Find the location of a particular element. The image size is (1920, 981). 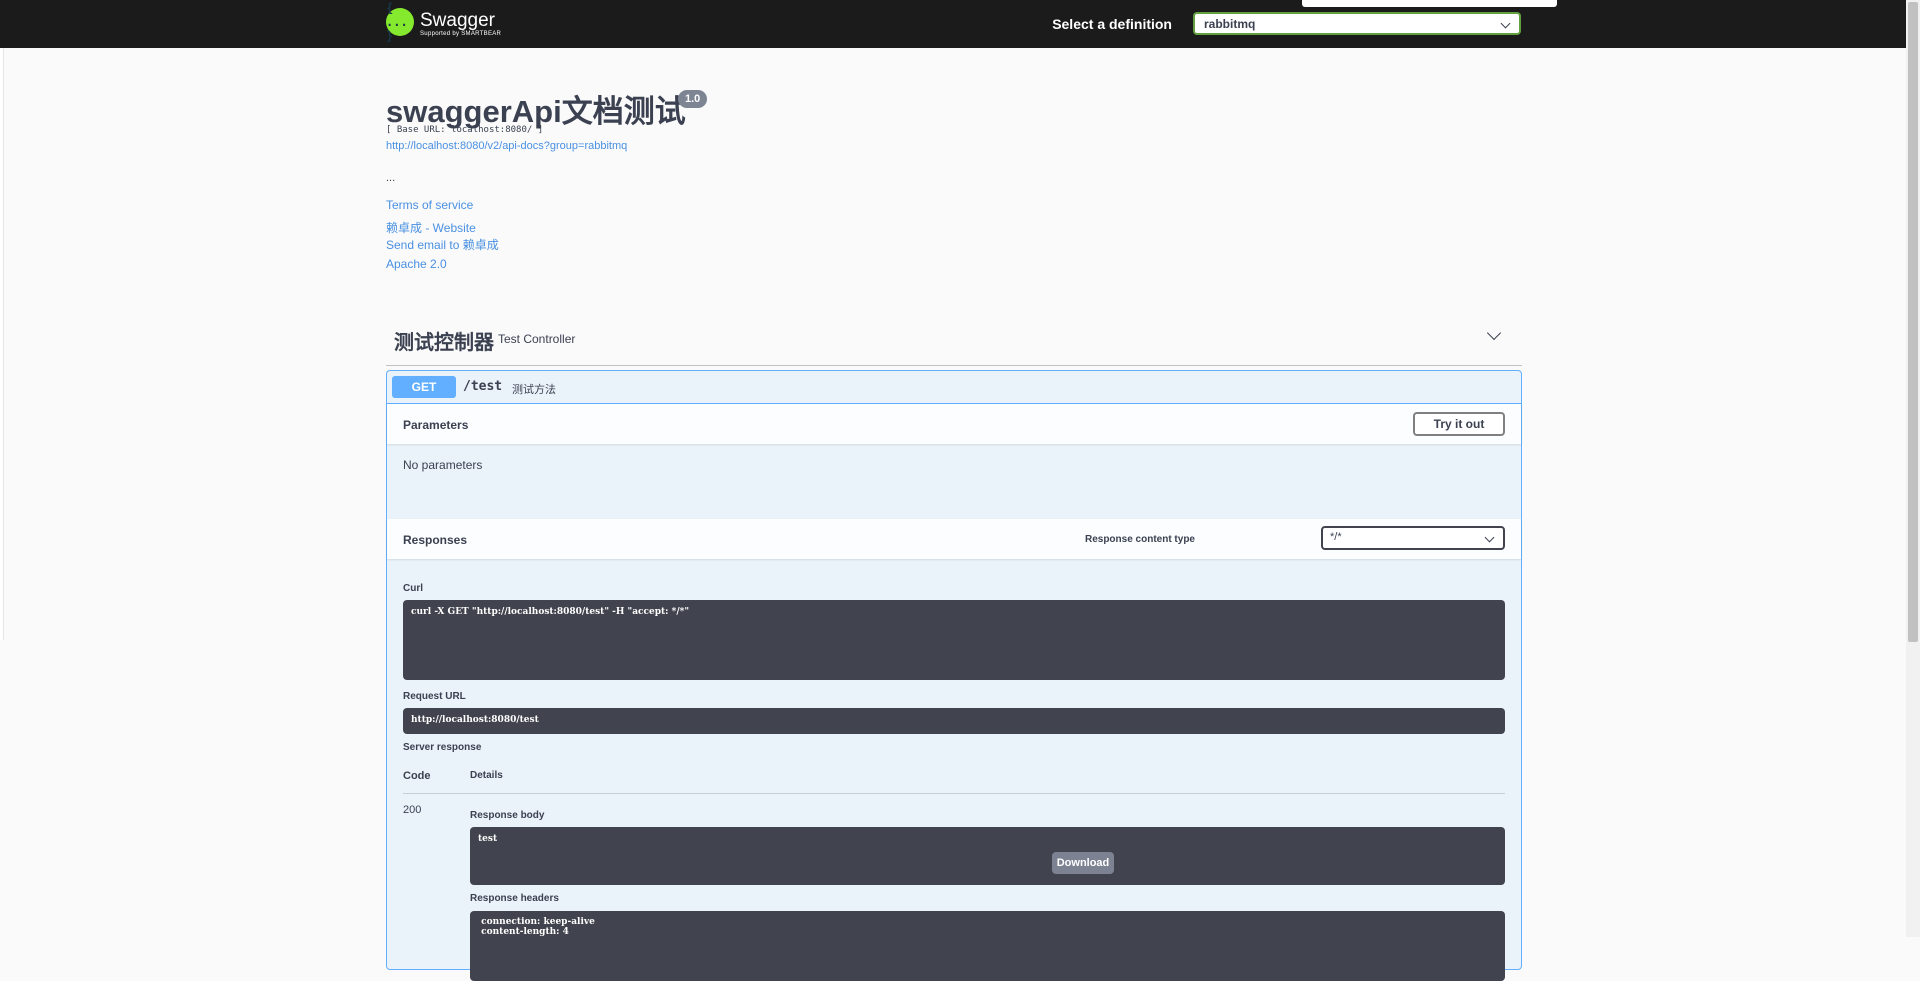

response-header-line: connection: keep-alive is located at coordinates (536, 922).